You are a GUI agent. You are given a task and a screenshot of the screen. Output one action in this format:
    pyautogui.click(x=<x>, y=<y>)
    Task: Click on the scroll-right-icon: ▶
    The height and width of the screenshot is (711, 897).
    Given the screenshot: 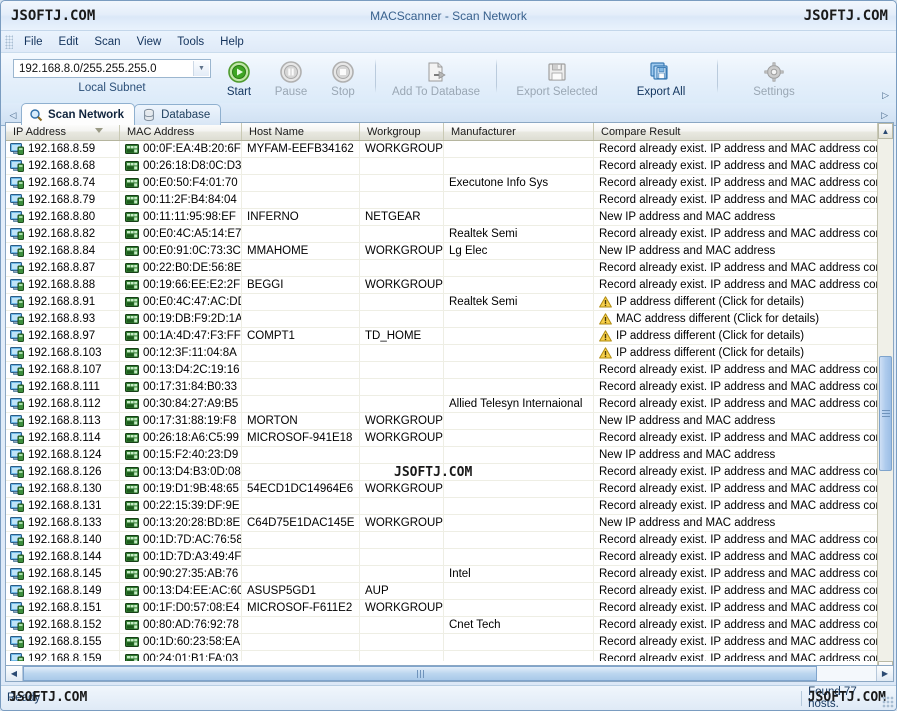 What is the action you would take?
    pyautogui.click(x=884, y=673)
    